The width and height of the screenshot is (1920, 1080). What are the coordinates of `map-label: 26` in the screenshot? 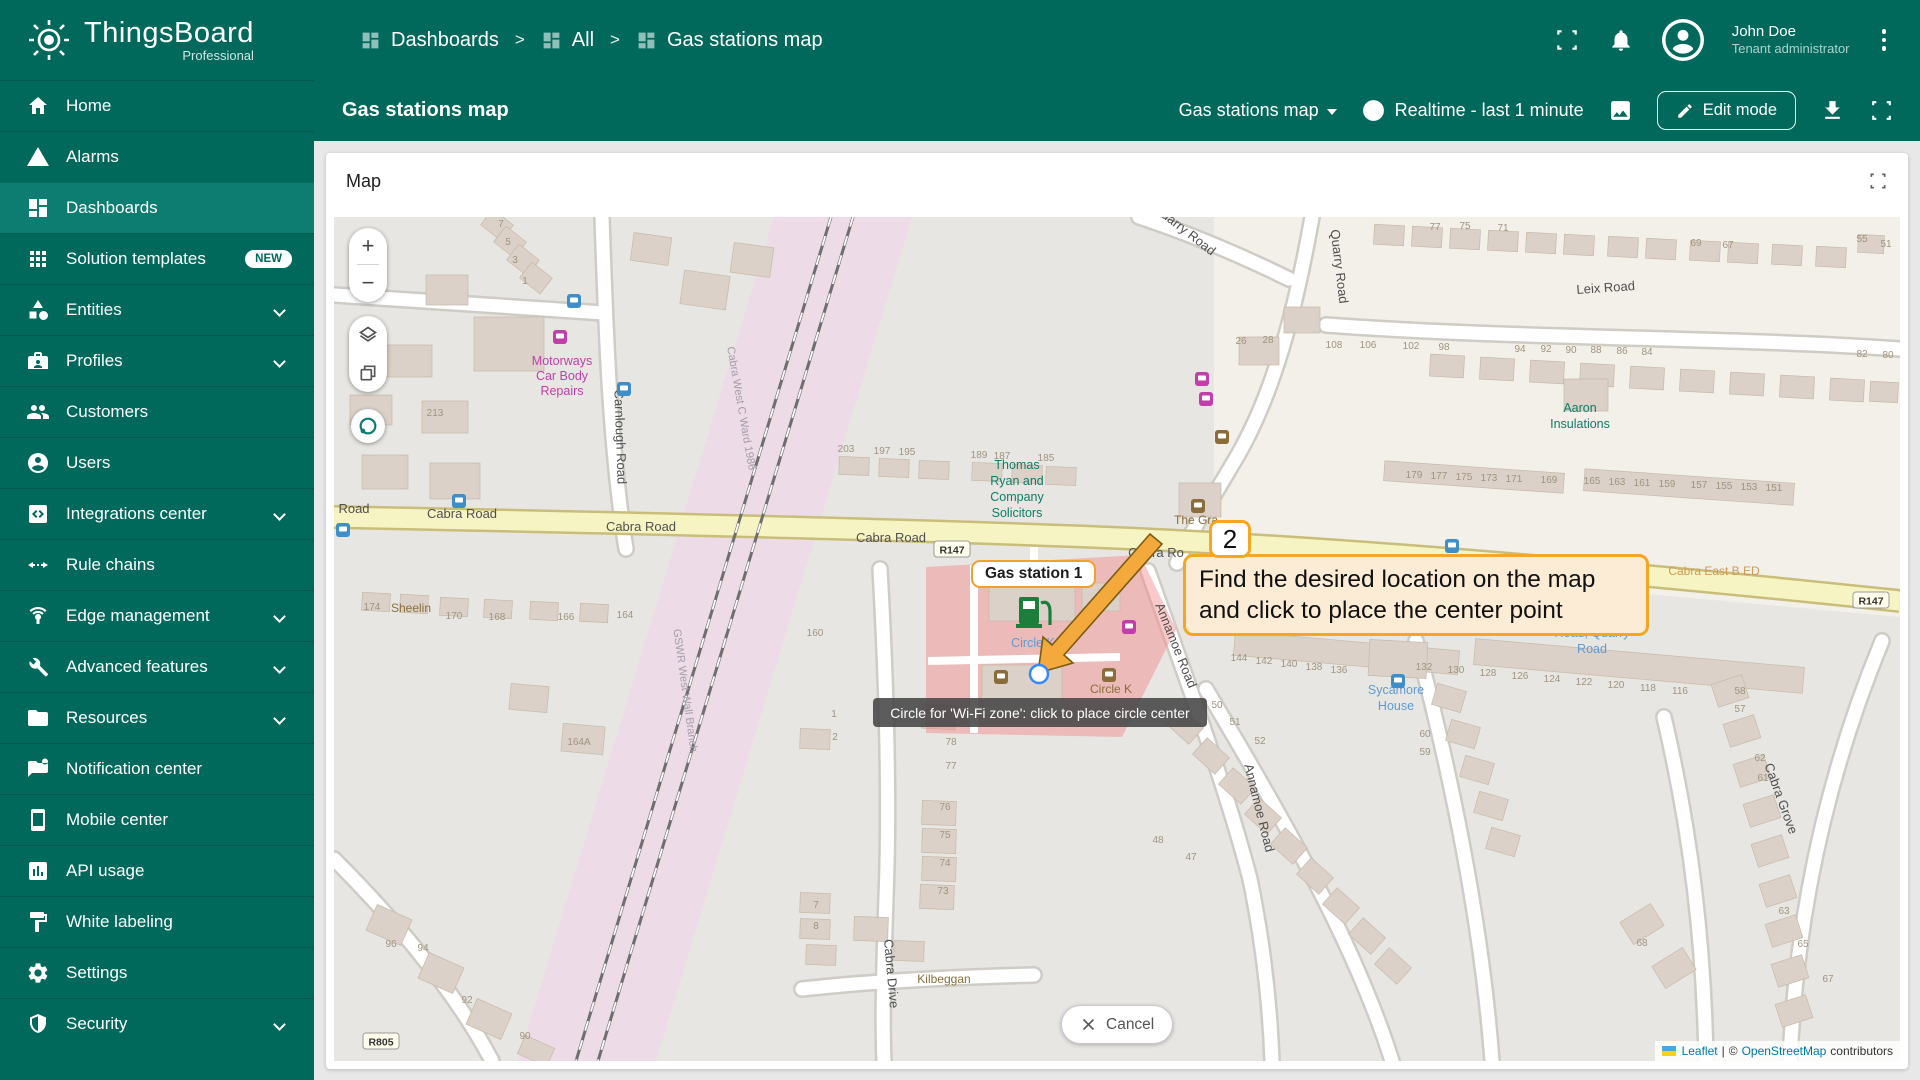 It's located at (1241, 341).